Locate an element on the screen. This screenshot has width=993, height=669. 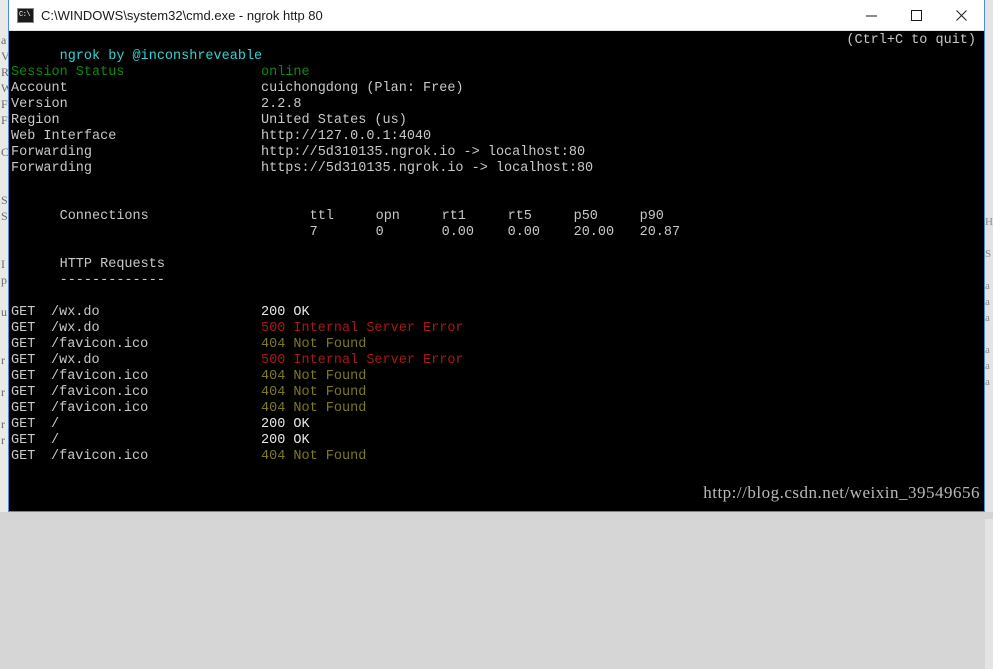
session-row-label: Account is located at coordinates (136, 89).